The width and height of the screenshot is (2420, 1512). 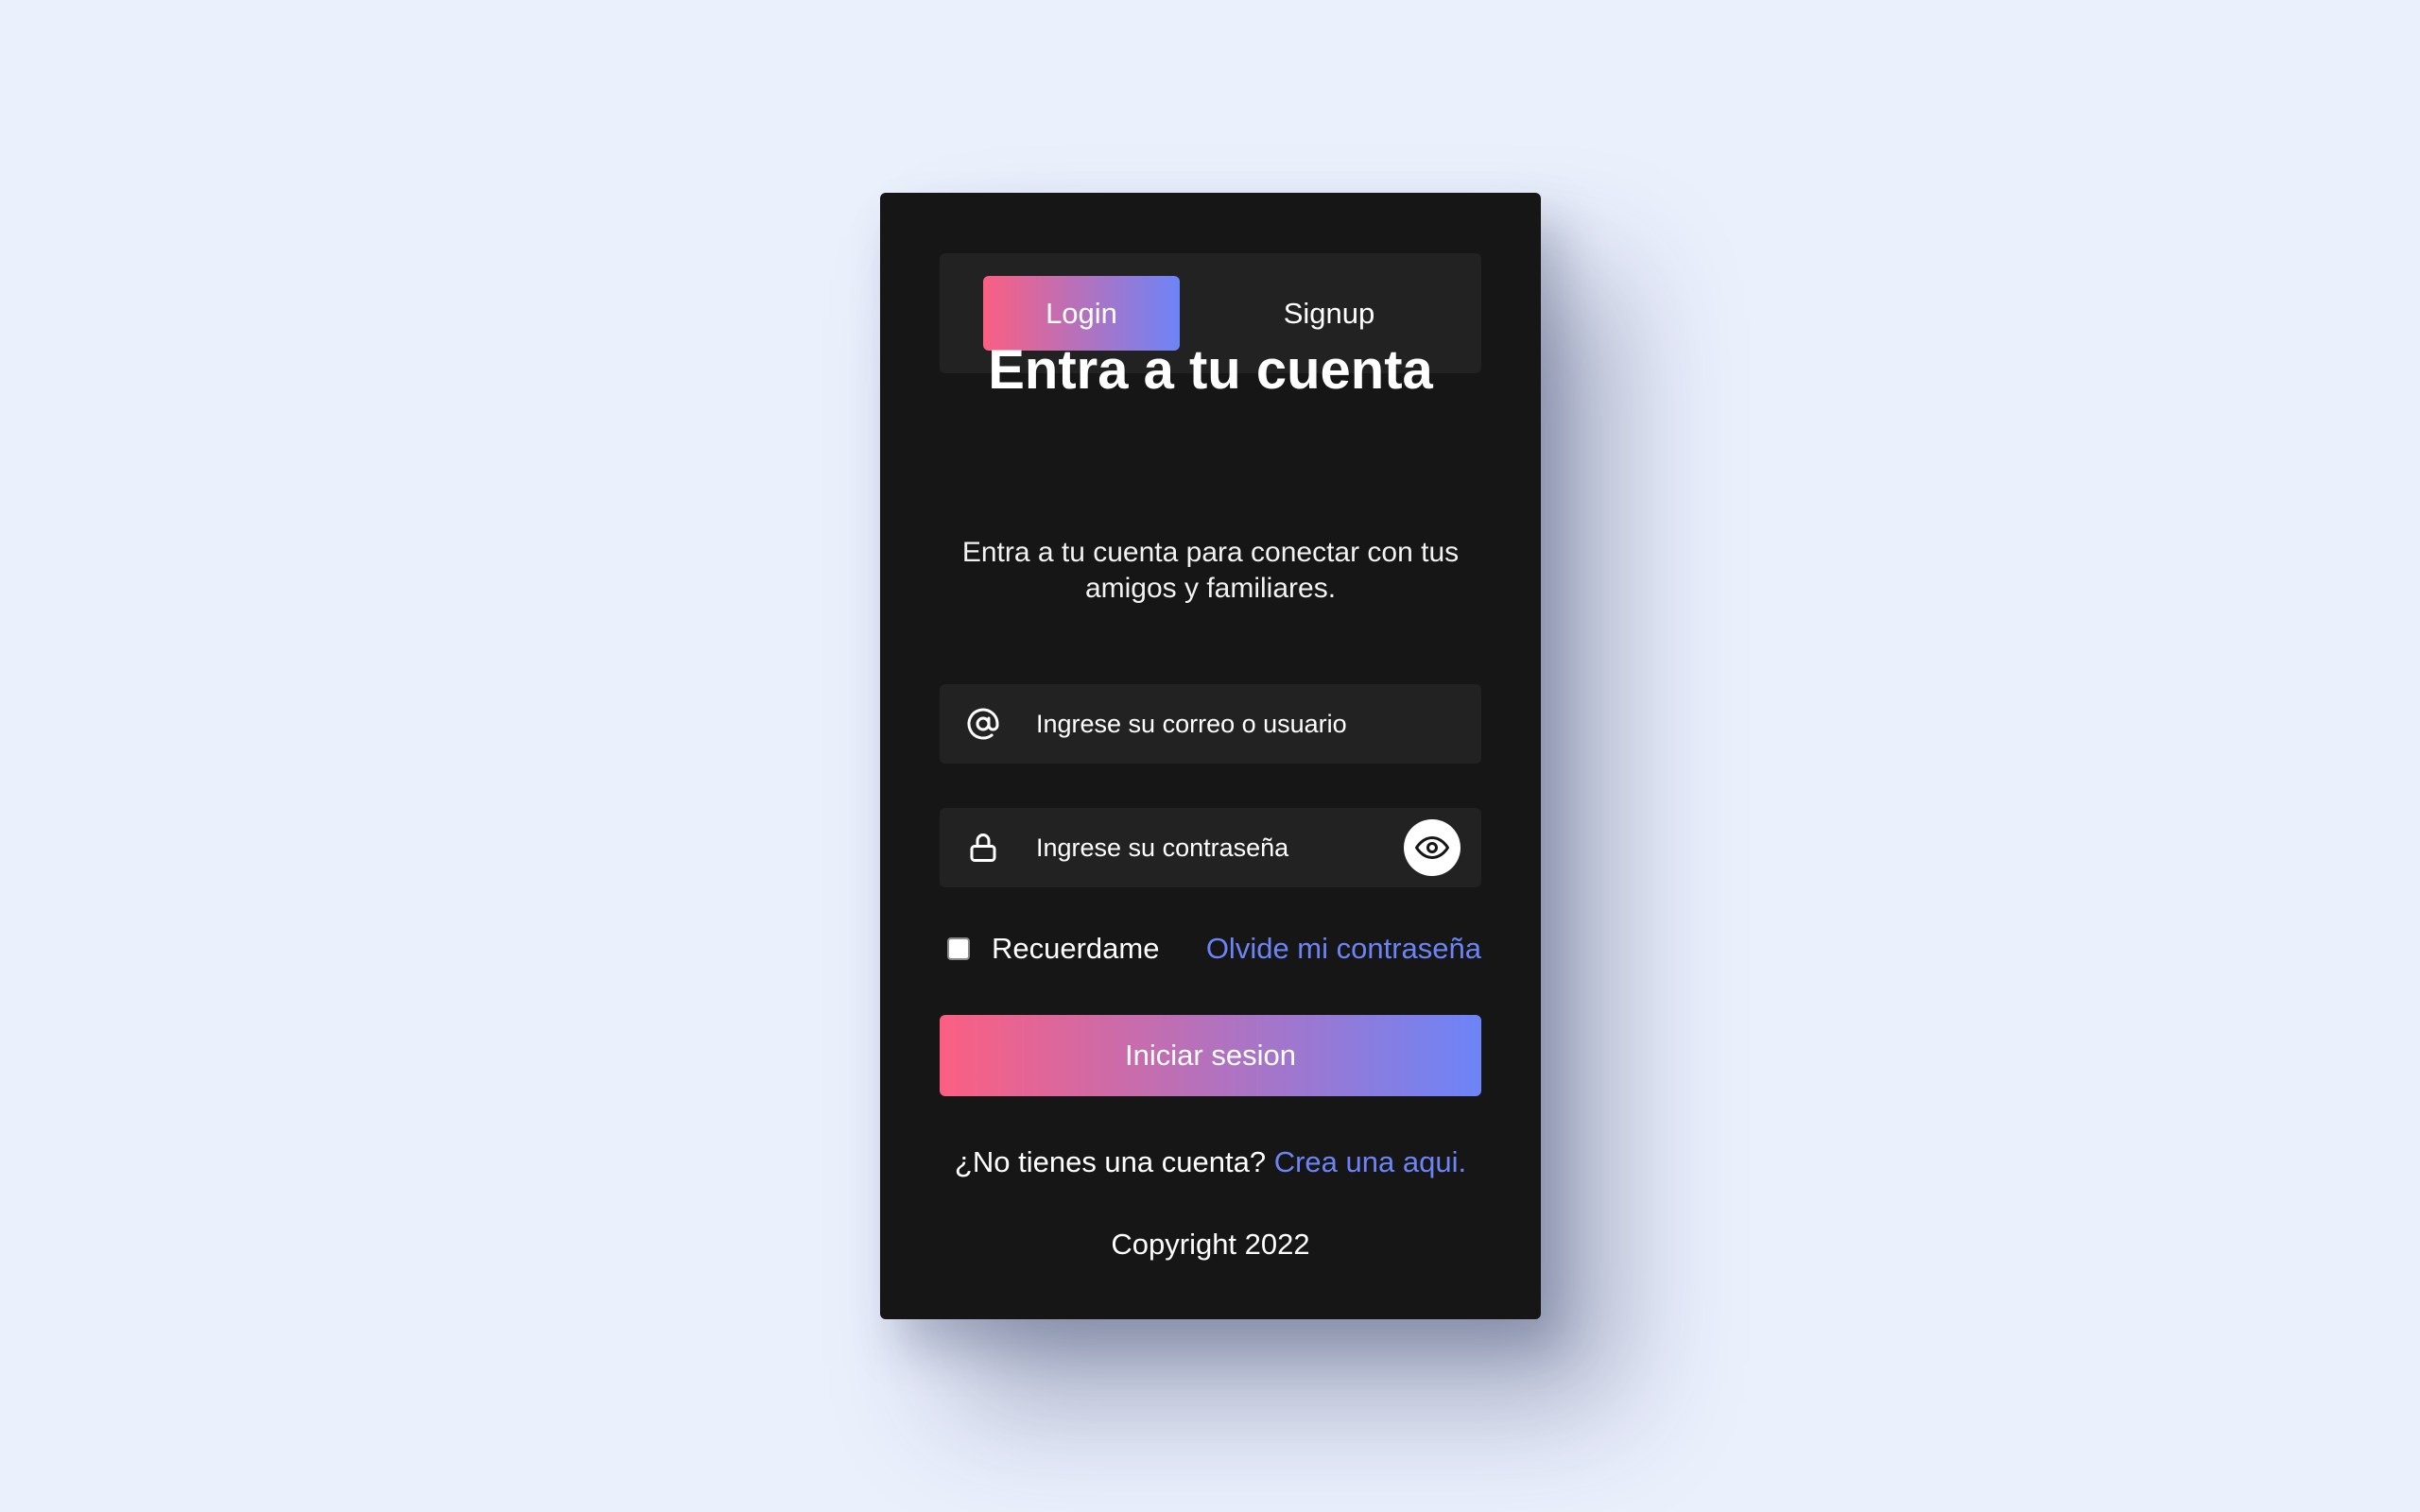 I want to click on lock-icon, so click(x=983, y=848).